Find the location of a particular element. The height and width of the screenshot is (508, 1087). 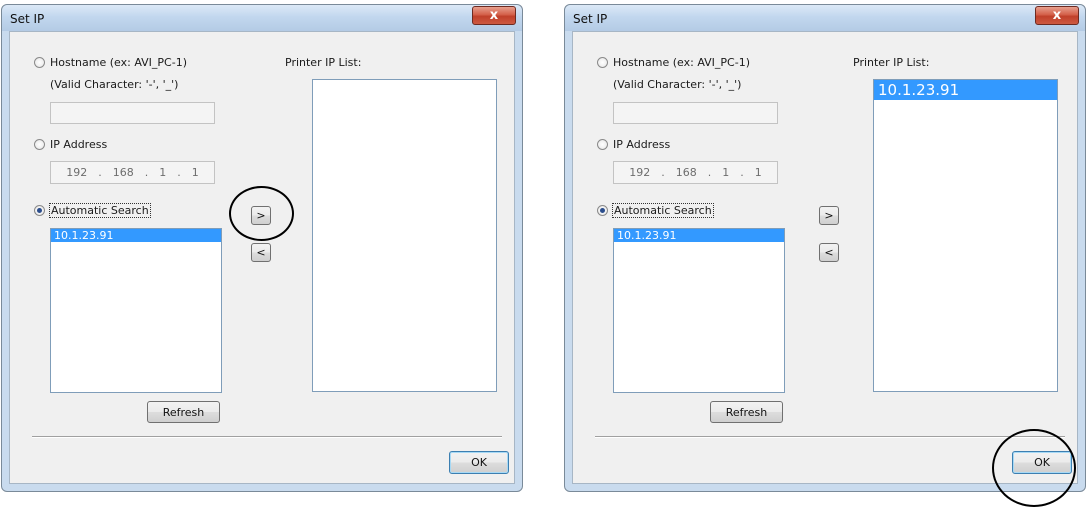

printer-ip-list is located at coordinates (404, 235).